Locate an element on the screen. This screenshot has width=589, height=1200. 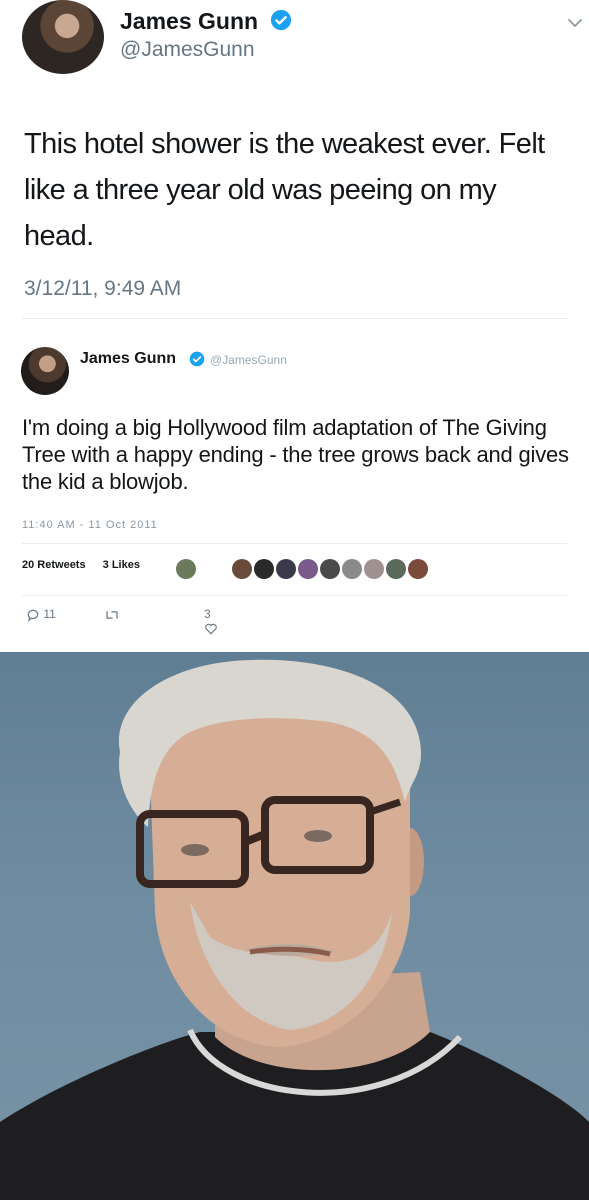
retweet-button is located at coordinates (112, 614).